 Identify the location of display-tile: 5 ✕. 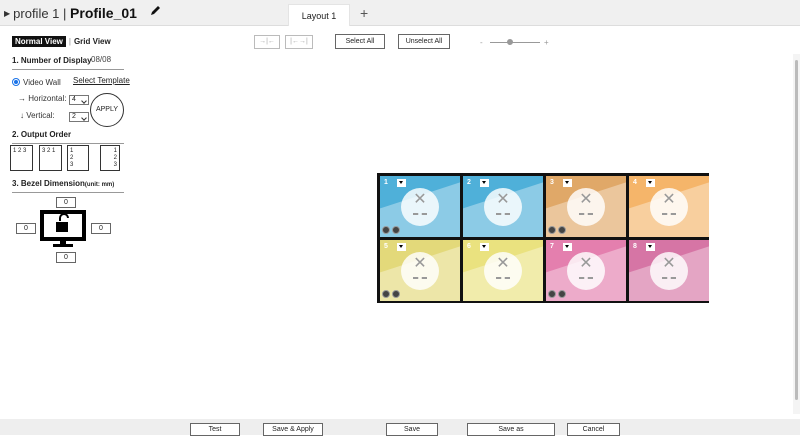
(420, 270).